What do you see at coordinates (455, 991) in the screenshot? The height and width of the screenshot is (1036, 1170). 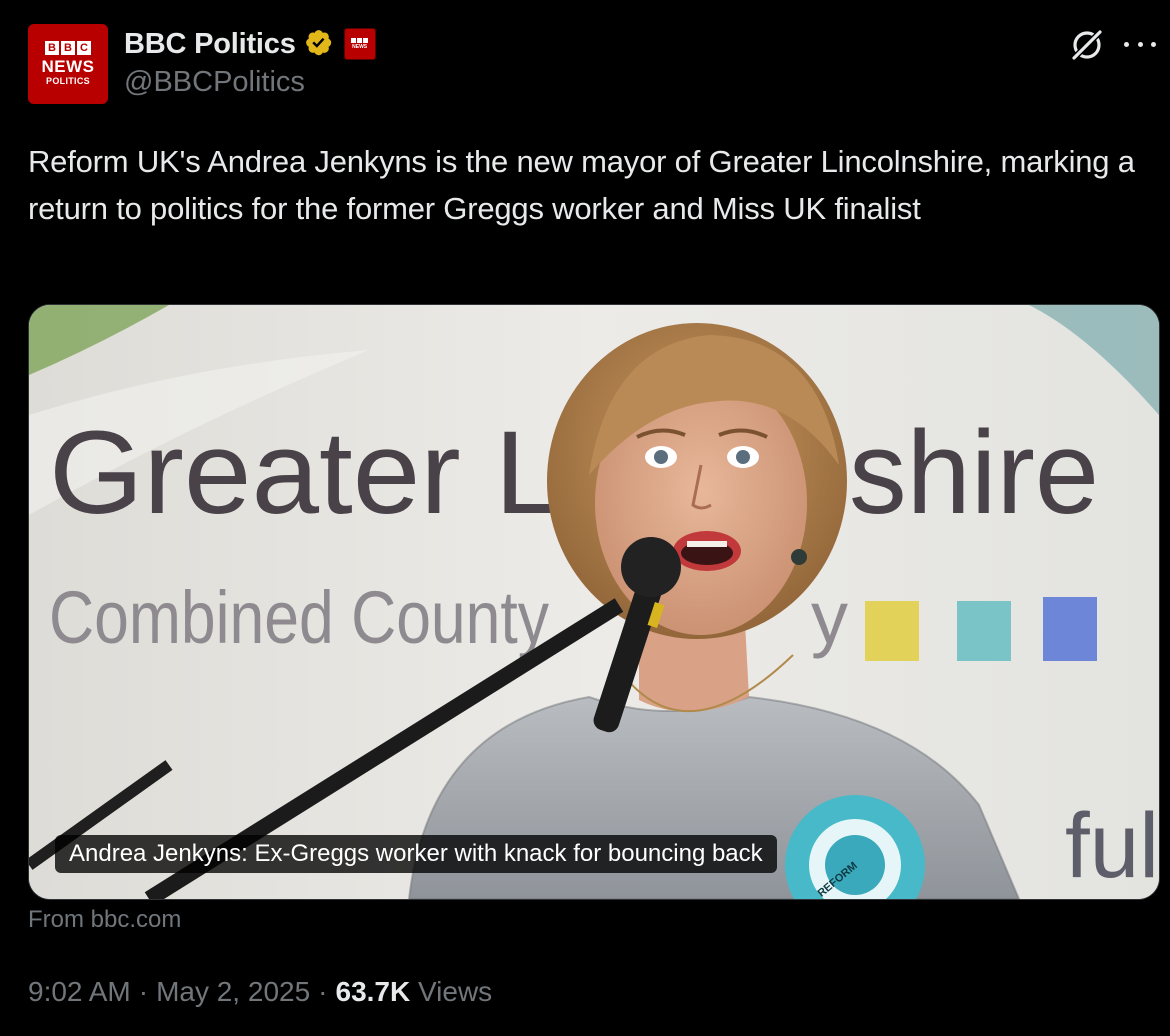 I see `views-label: Views` at bounding box center [455, 991].